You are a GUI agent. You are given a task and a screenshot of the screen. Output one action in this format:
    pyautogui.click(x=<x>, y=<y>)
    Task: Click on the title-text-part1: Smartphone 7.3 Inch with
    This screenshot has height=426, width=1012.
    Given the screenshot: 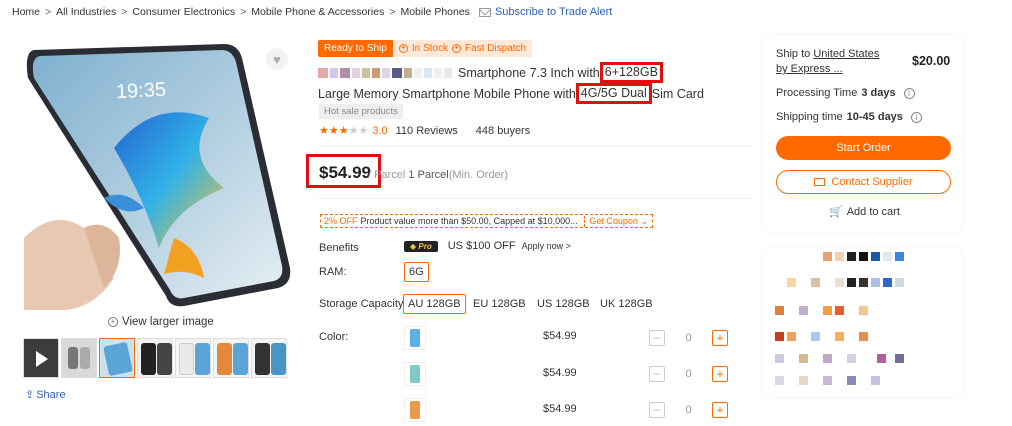 What is the action you would take?
    pyautogui.click(x=529, y=72)
    